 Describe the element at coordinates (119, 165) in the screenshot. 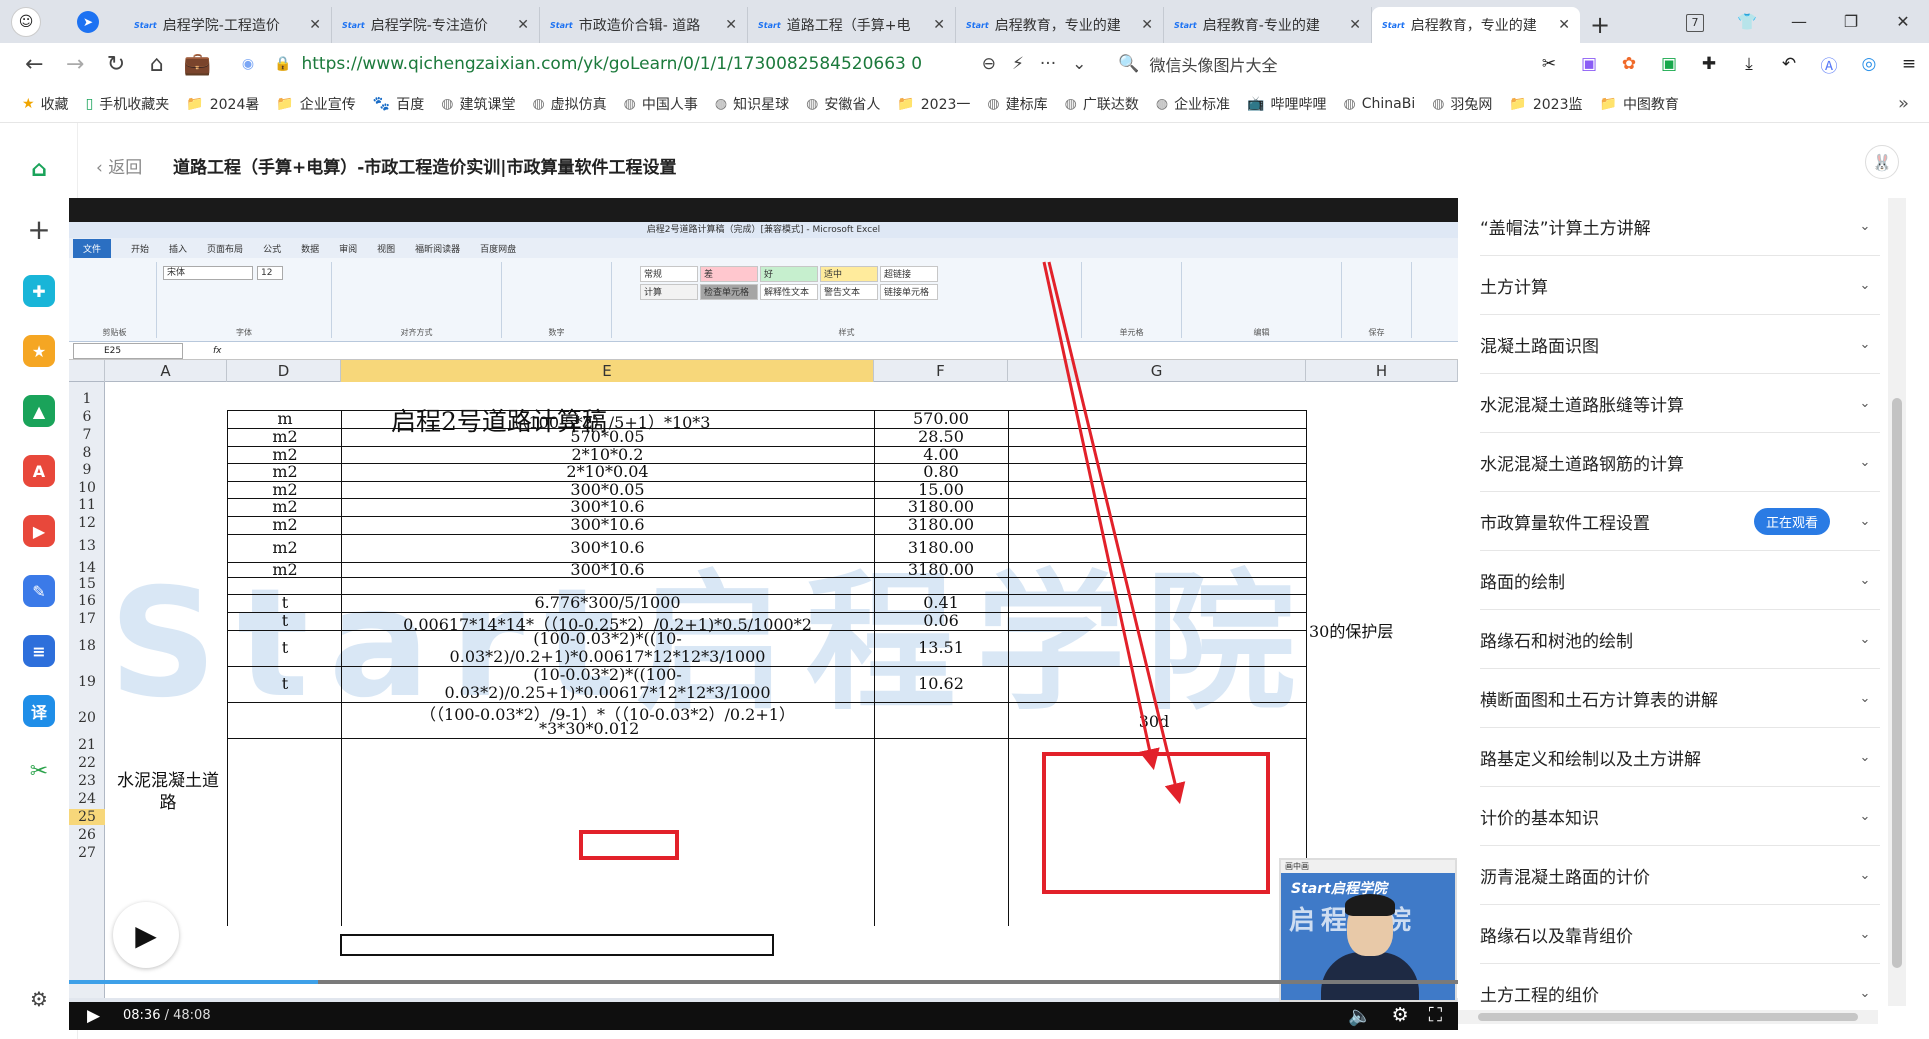

I see `back-link: ‹ 返回` at that location.